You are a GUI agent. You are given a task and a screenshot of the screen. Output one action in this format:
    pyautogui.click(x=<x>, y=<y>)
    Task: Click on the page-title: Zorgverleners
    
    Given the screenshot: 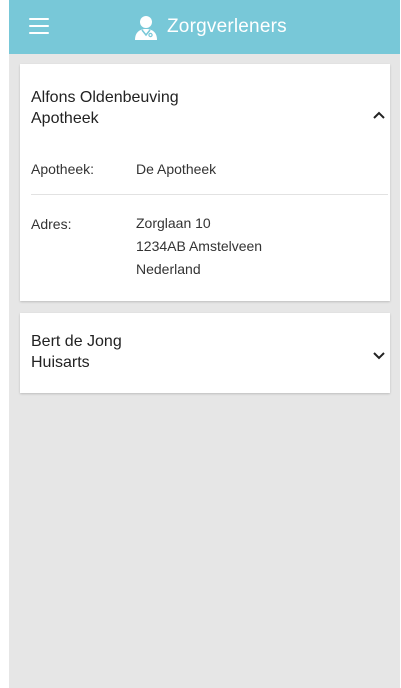 What is the action you would take?
    pyautogui.click(x=227, y=26)
    